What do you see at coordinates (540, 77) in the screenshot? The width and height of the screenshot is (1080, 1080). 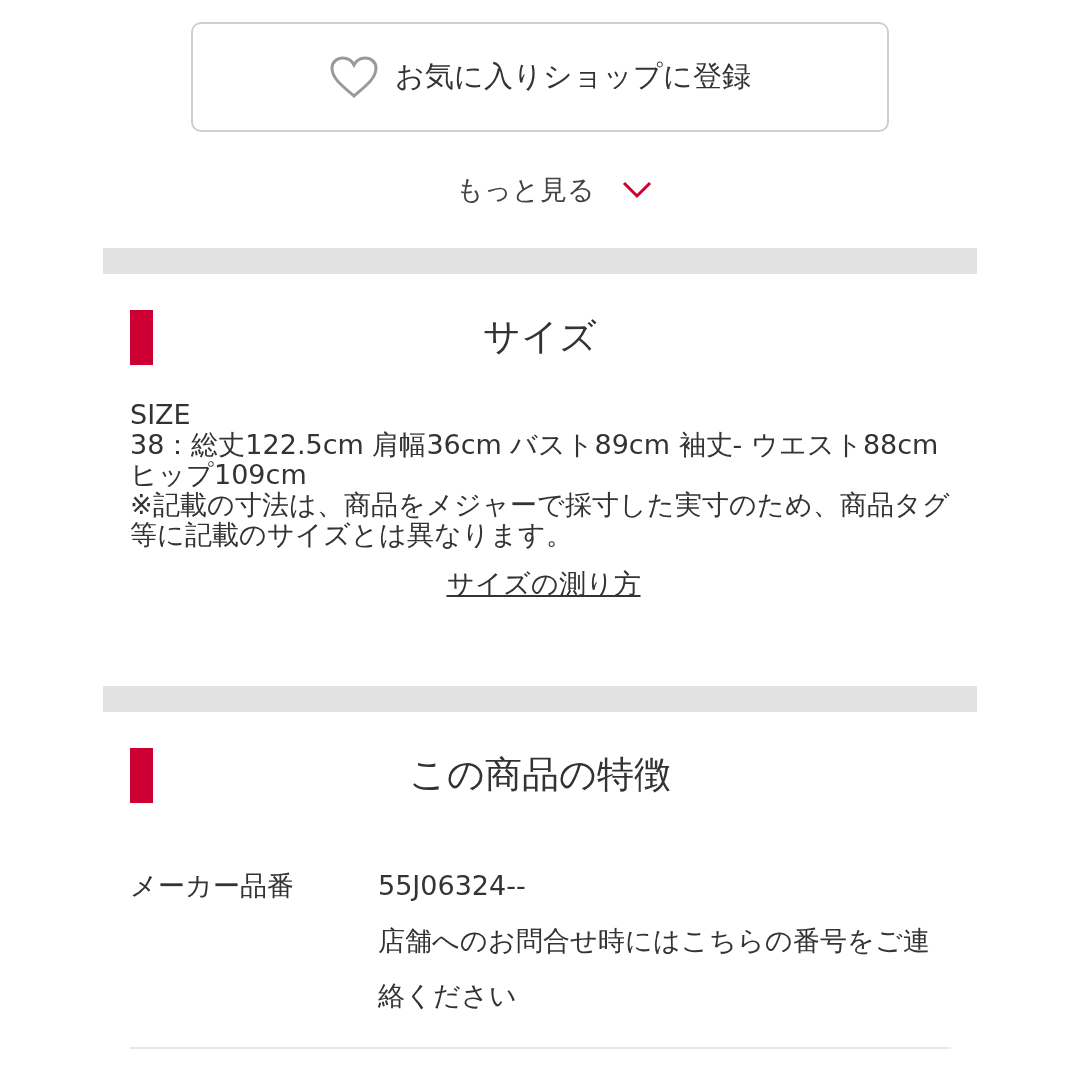 I see `favorite-shop-button: お気に入りショップに登録` at bounding box center [540, 77].